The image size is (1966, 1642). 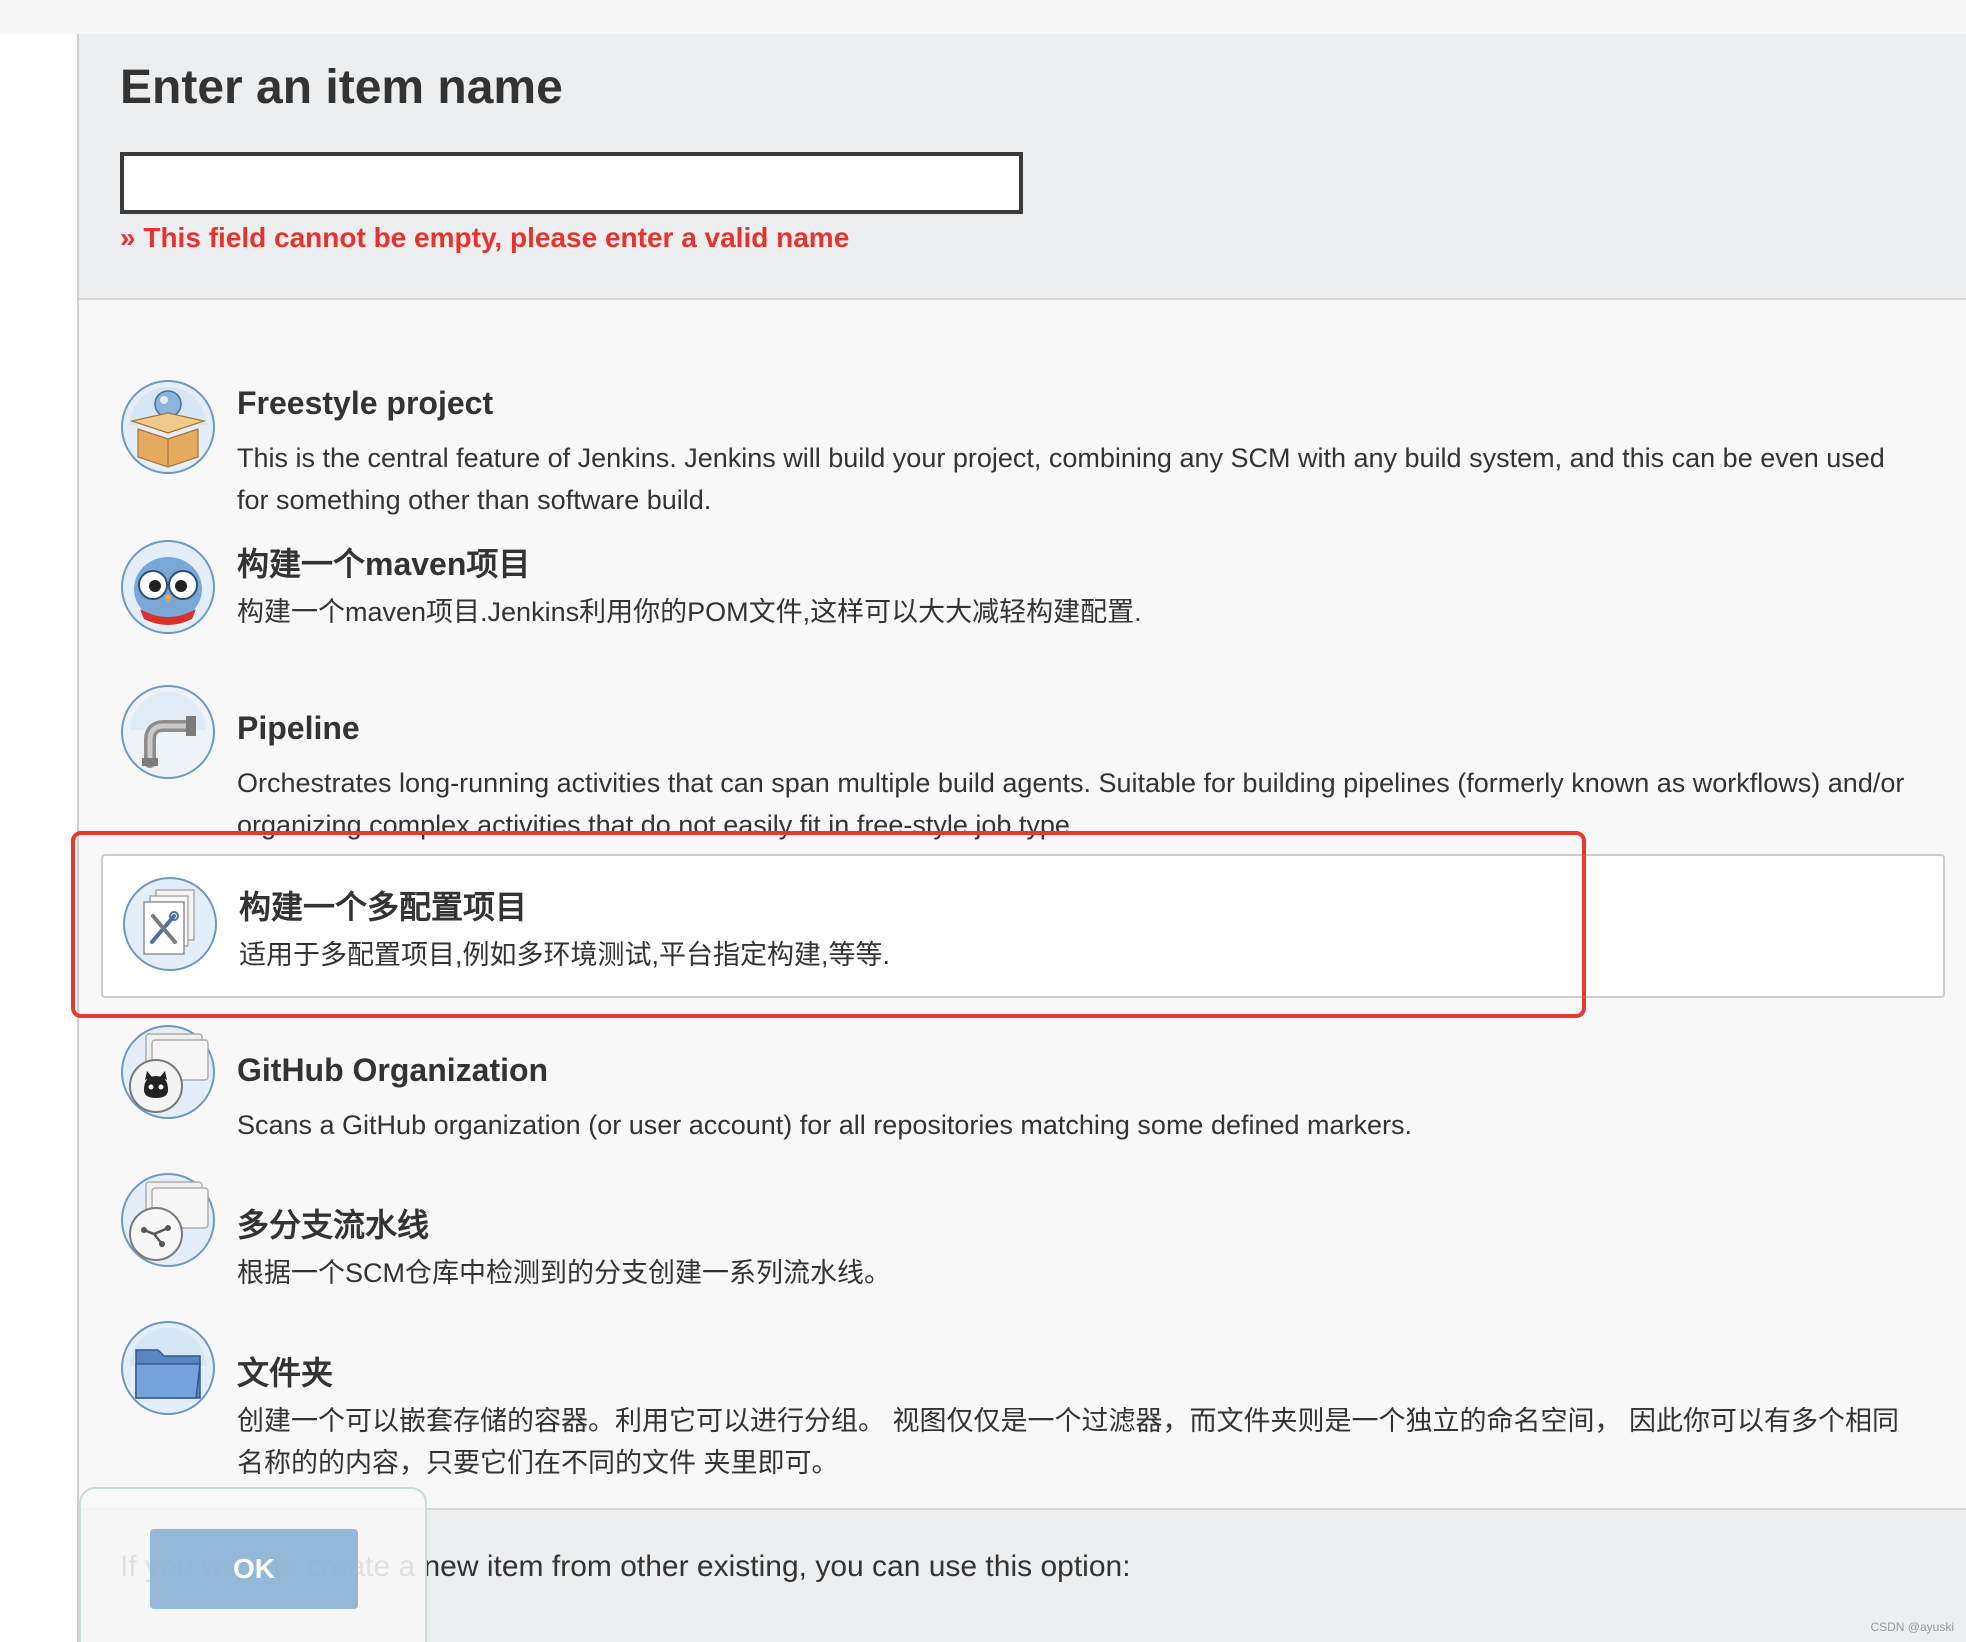 I want to click on ok-button: OK, so click(x=254, y=1569).